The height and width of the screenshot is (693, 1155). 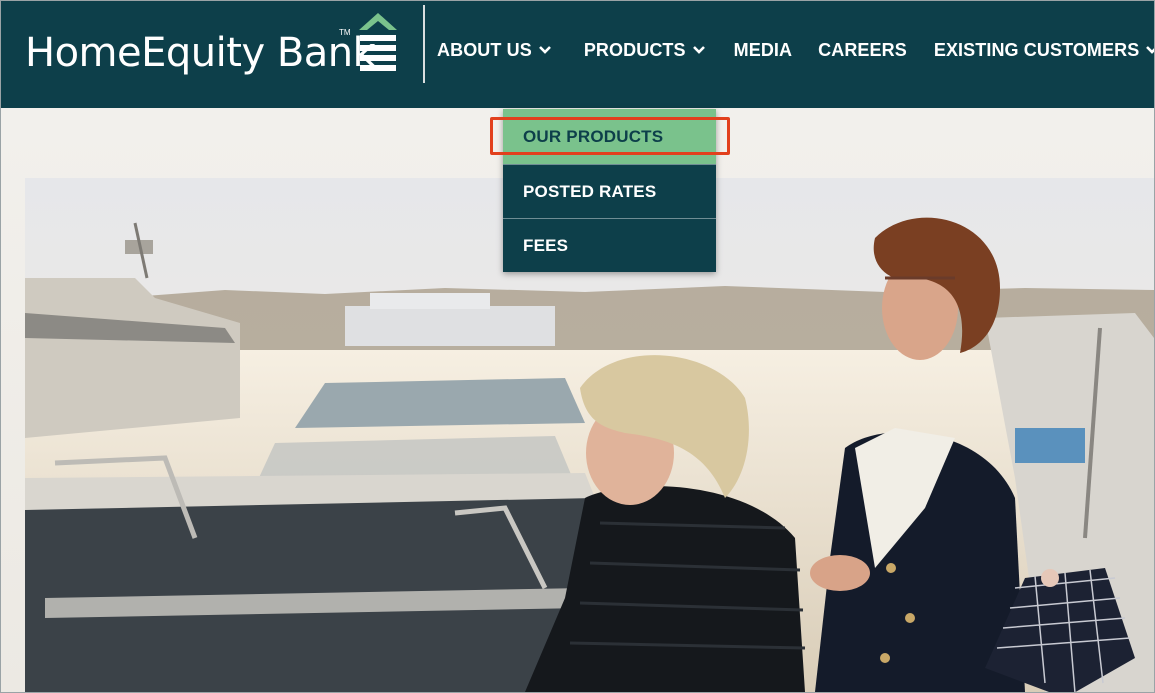 What do you see at coordinates (546, 245) in the screenshot?
I see `menu-item-fees-label: FEES` at bounding box center [546, 245].